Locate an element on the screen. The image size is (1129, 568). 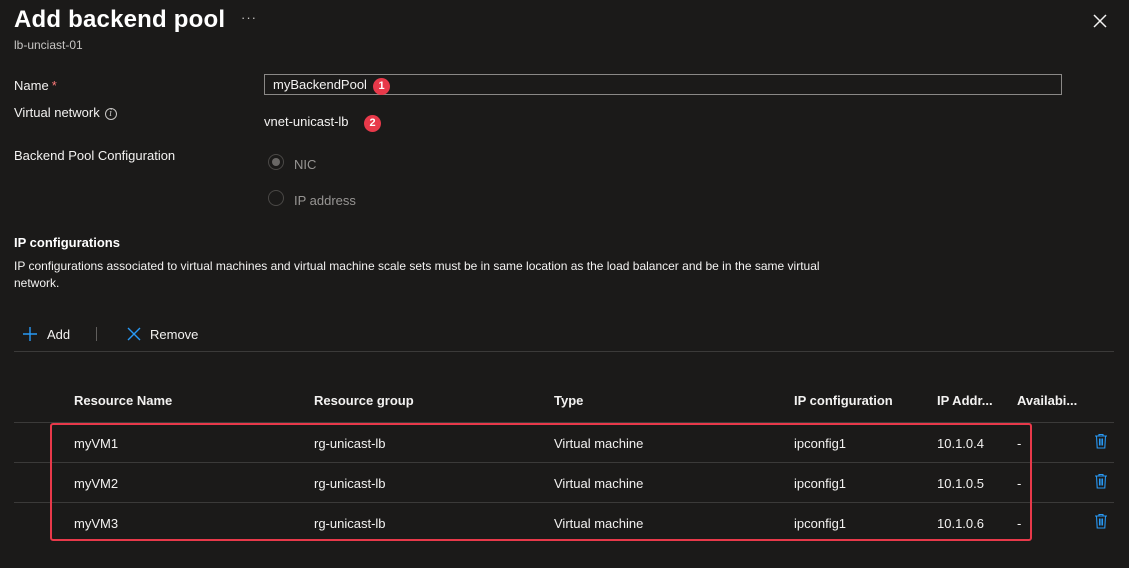
more-options-button: ··· is located at coordinates (249, 17).